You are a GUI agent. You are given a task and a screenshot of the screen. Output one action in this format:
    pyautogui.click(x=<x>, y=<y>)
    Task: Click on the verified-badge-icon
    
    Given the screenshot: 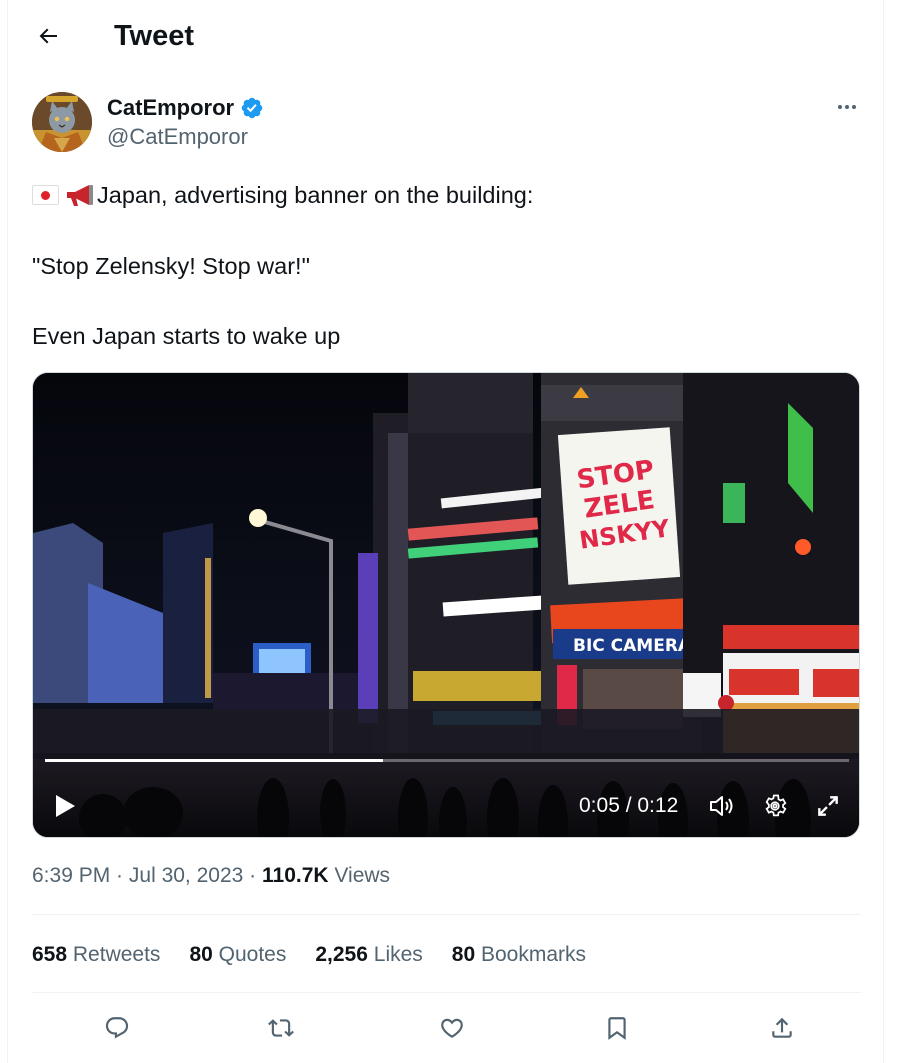 What is the action you would take?
    pyautogui.click(x=252, y=108)
    